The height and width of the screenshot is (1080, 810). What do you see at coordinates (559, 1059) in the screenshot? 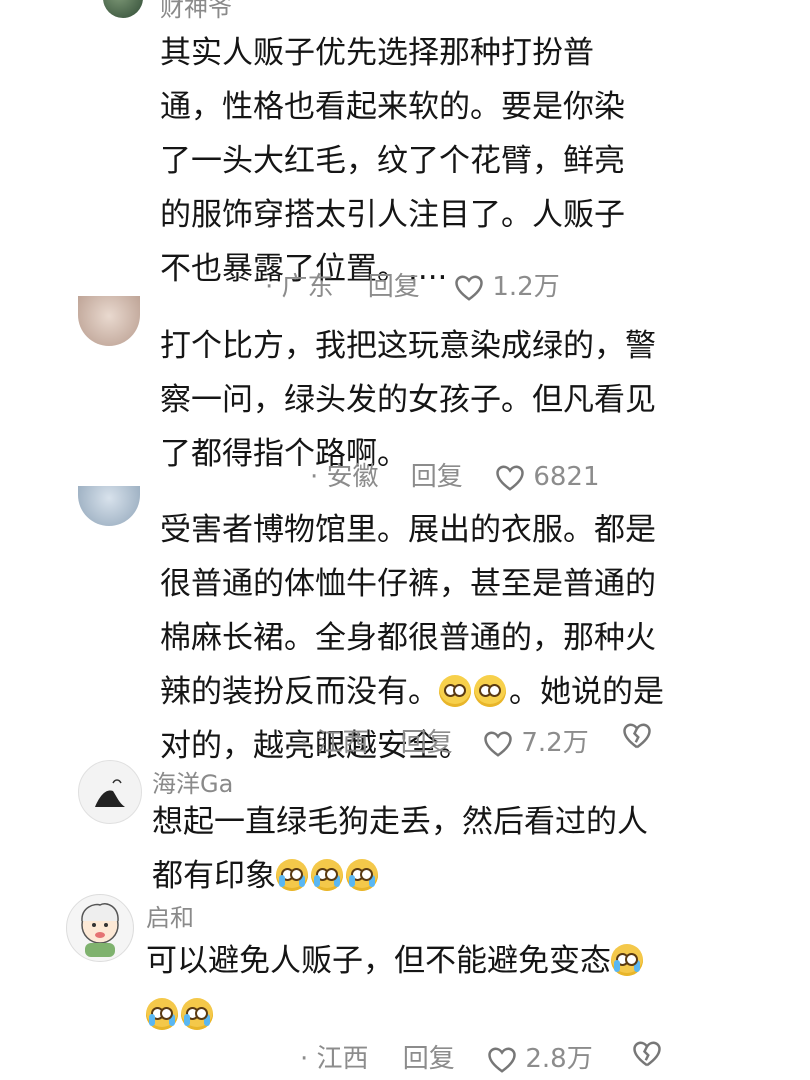
I see `like-count: 2.8万` at bounding box center [559, 1059].